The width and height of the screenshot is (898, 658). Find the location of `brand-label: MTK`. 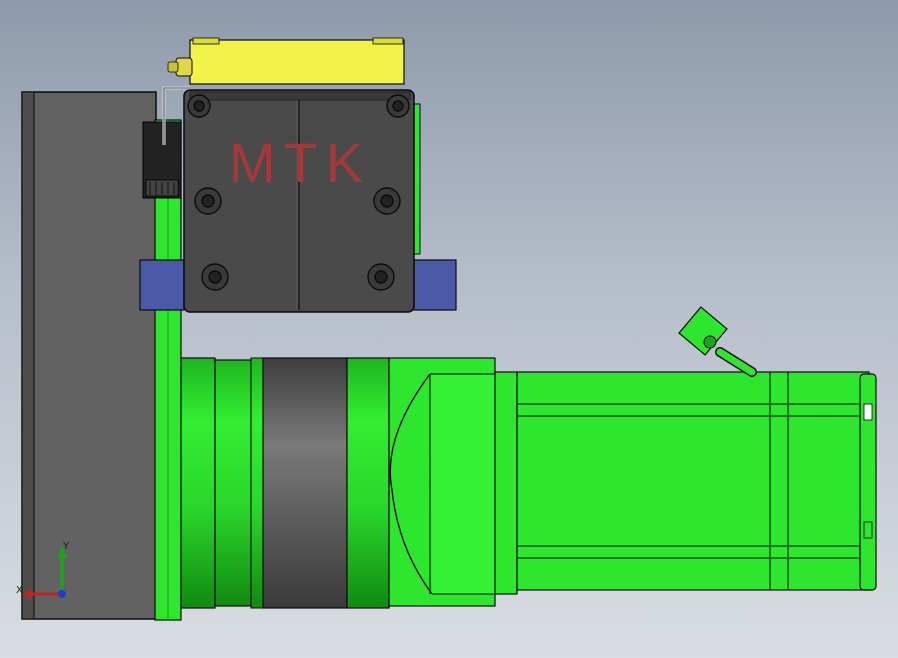

brand-label: MTK is located at coordinates (300, 162).